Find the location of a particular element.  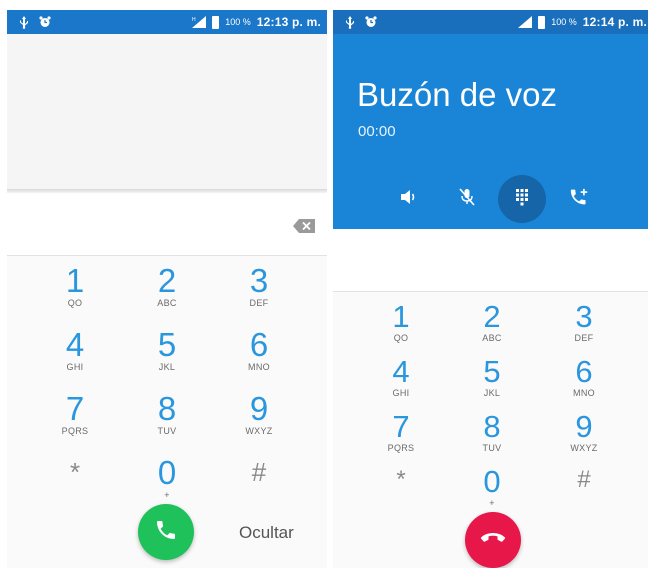

hangup-icon is located at coordinates (493, 540).